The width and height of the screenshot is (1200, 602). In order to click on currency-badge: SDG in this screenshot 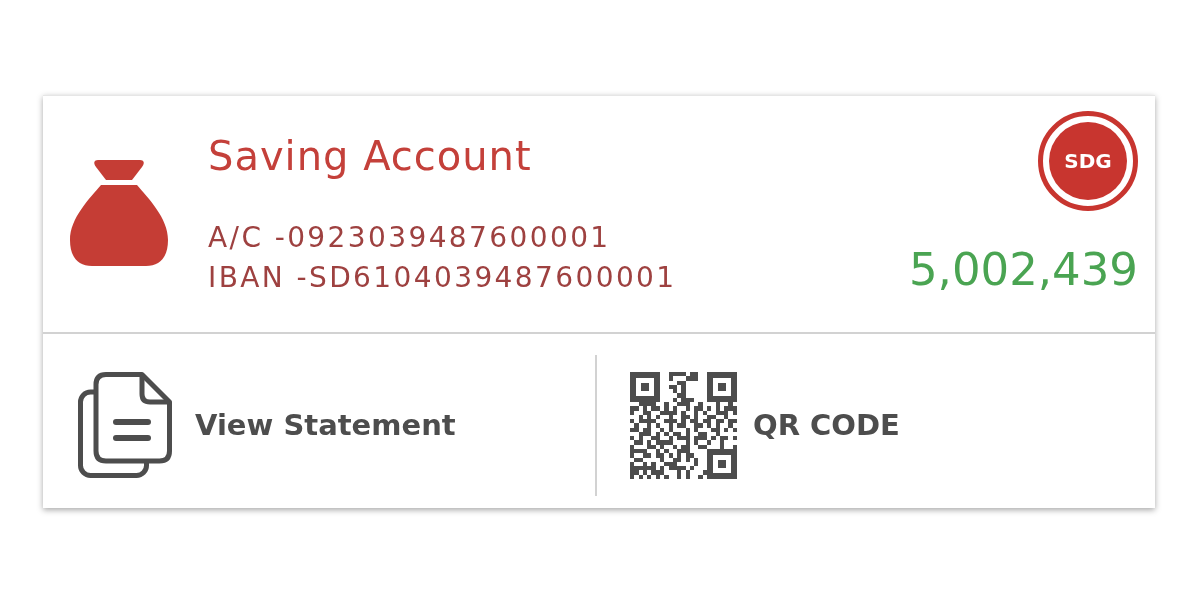, I will do `click(1088, 161)`.